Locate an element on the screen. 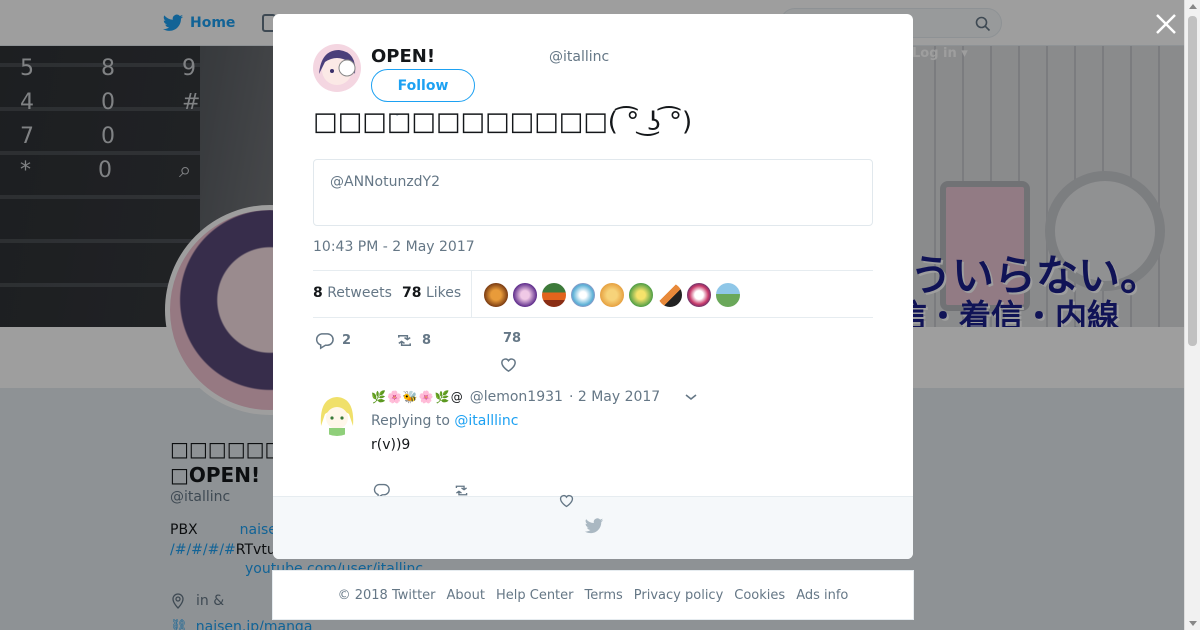 This screenshot has width=1200, height=630. scroll-down-arrow-icon is located at coordinates (1193, 623).